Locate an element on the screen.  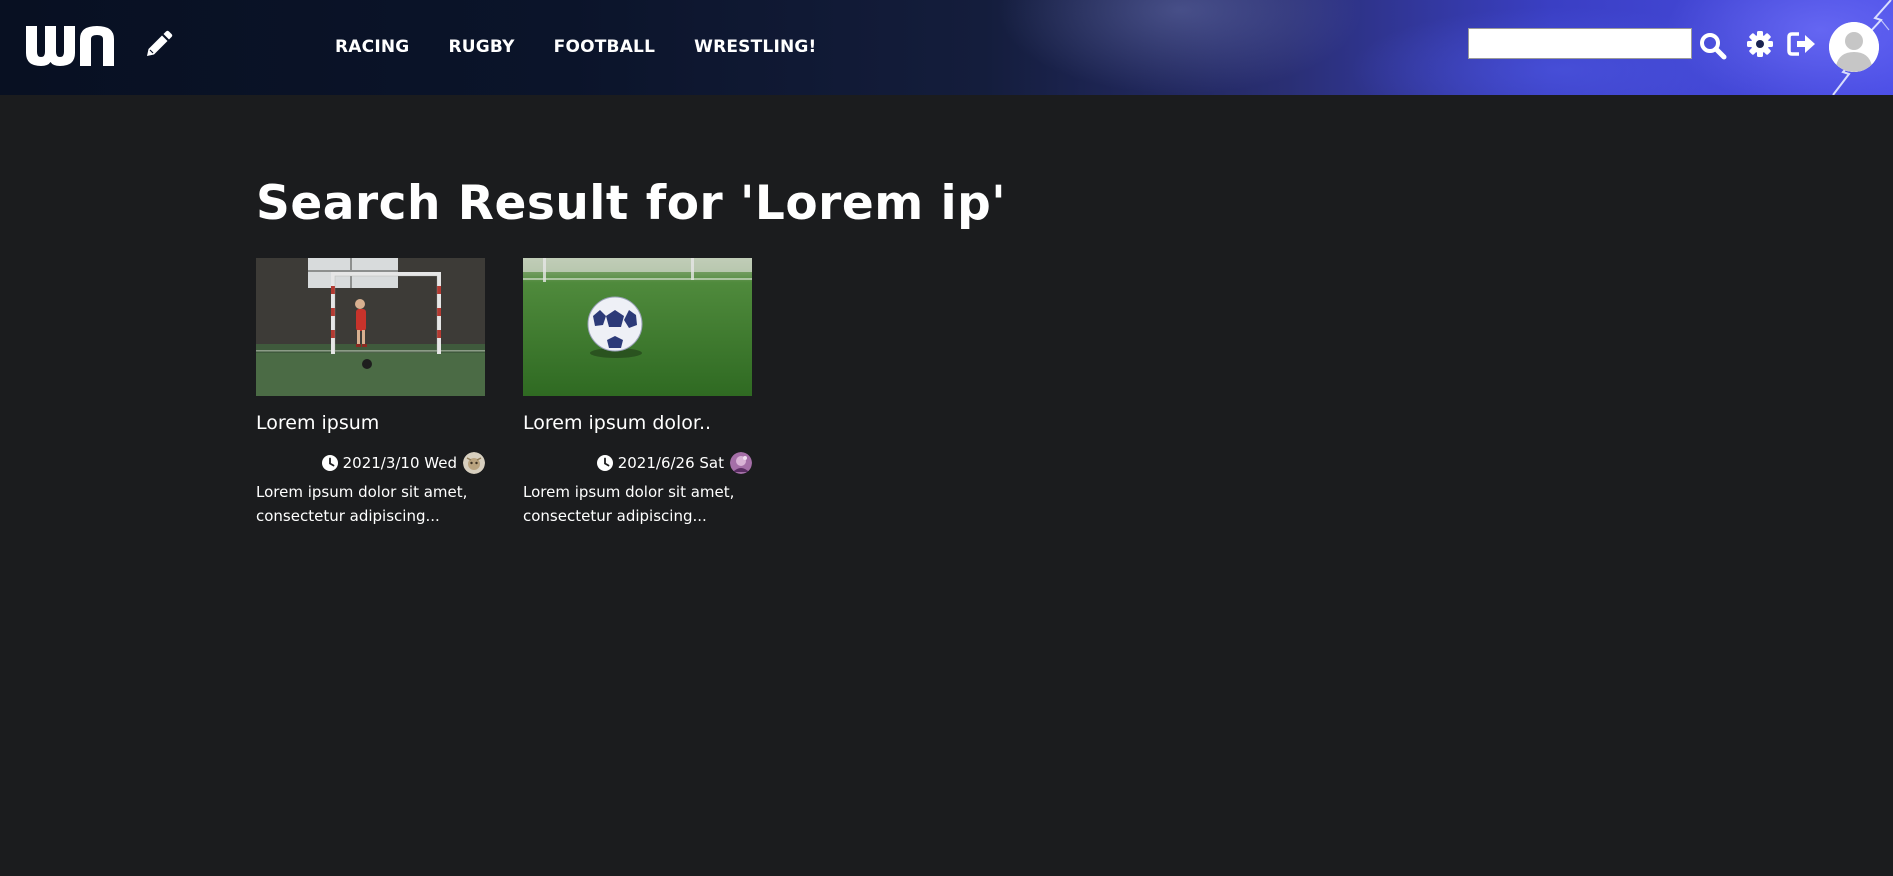
result-thumbnail-child-soccer is located at coordinates (370, 327).